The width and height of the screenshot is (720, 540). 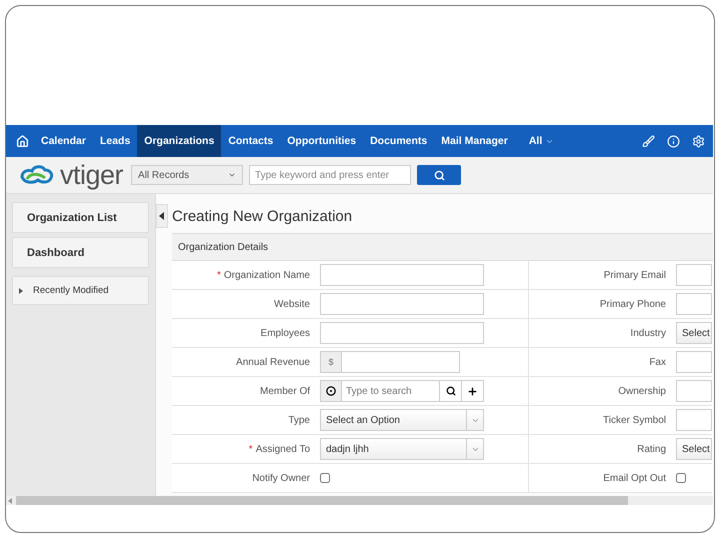 What do you see at coordinates (600, 391) in the screenshot?
I see `field-label: Ownership` at bounding box center [600, 391].